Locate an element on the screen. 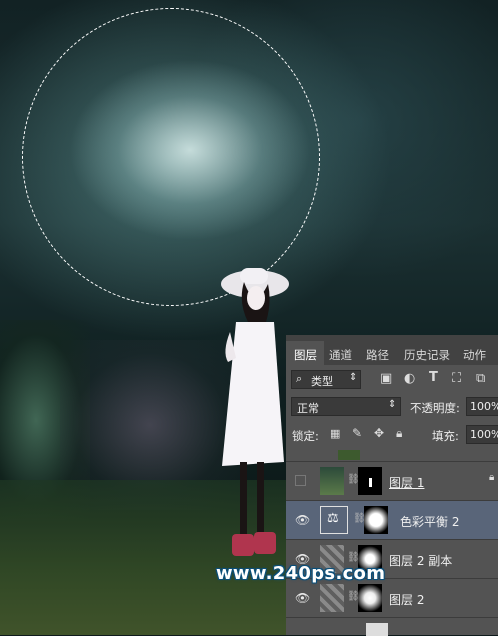 This screenshot has width=498, height=636. adjustment-thumbnail: ⚖ is located at coordinates (334, 520).